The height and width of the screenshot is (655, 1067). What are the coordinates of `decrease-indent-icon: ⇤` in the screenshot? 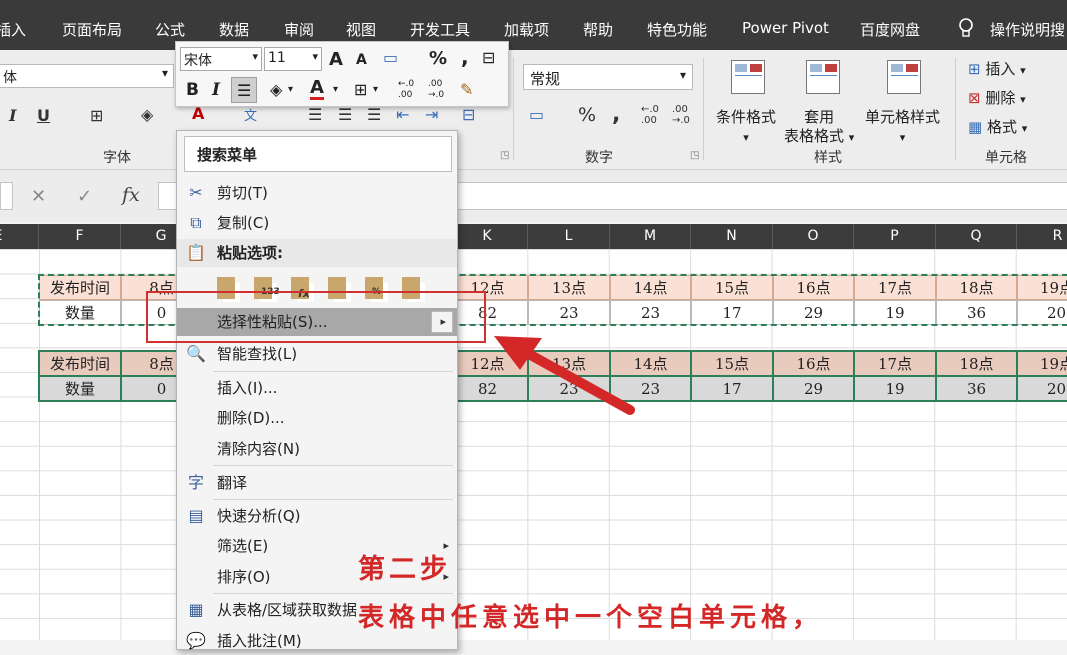 It's located at (402, 114).